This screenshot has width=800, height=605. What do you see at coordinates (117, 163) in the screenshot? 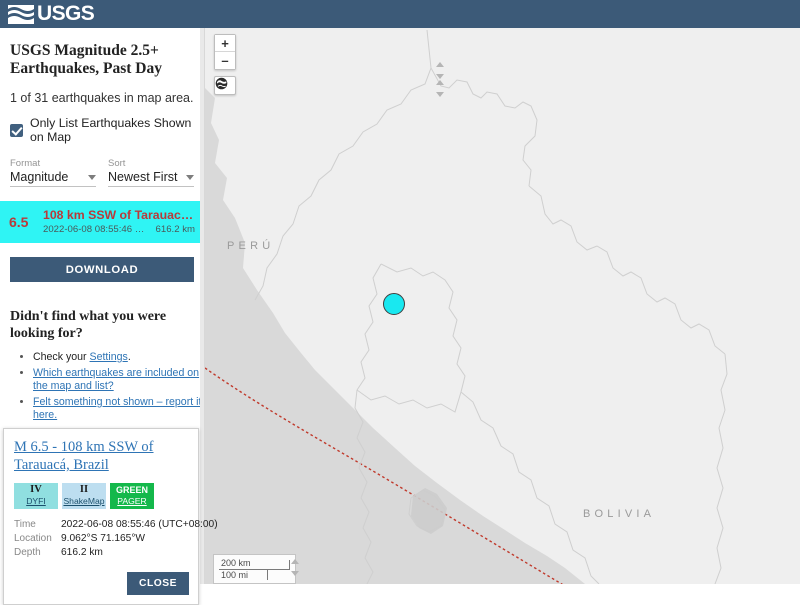
I see `sort-label: Sort` at bounding box center [117, 163].